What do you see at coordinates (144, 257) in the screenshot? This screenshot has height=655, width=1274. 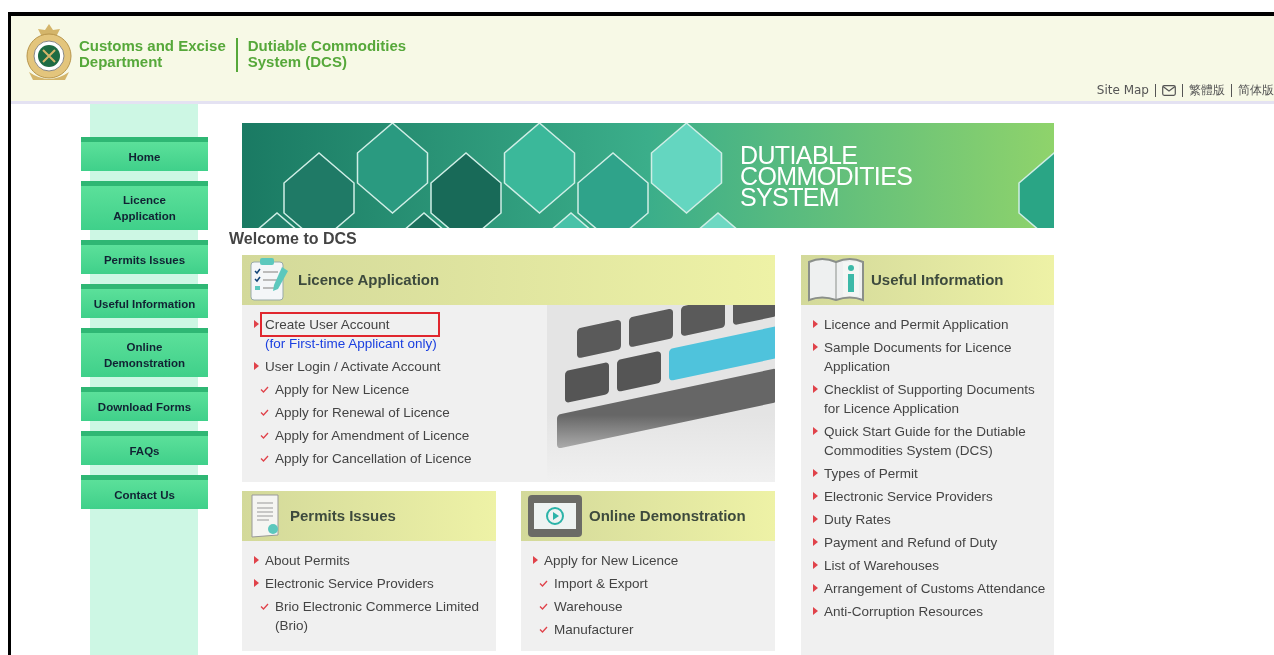 I see `sidebar-nav-button: Permits Issues` at bounding box center [144, 257].